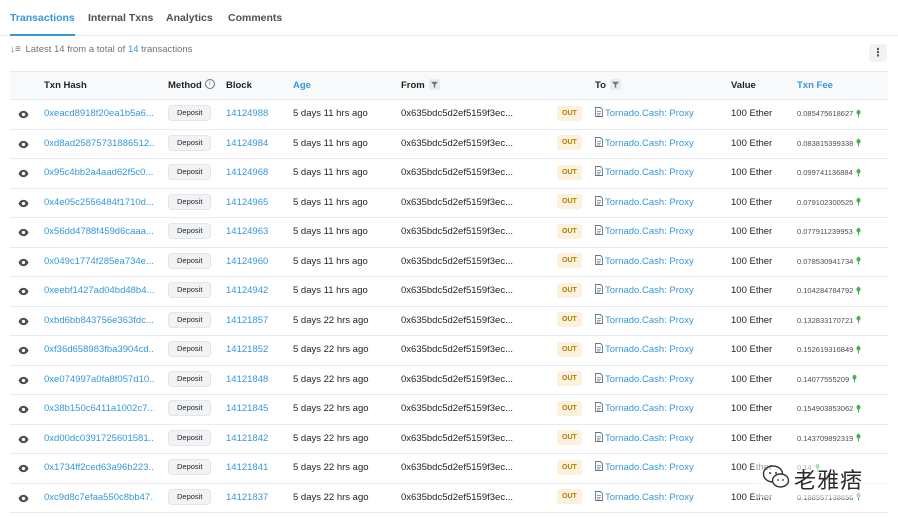 Image resolution: width=898 pixels, height=518 pixels. I want to click on tab-analytics: Analytics, so click(189, 18).